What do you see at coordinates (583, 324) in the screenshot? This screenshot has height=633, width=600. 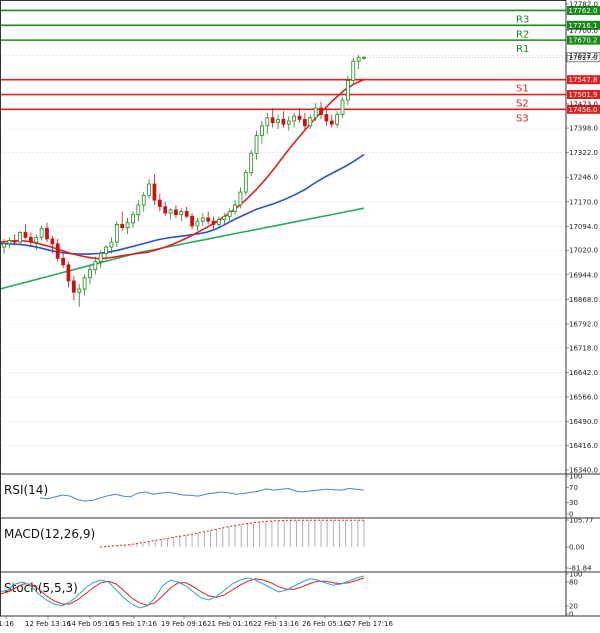 I see `price-tick-label: 16792.0` at bounding box center [583, 324].